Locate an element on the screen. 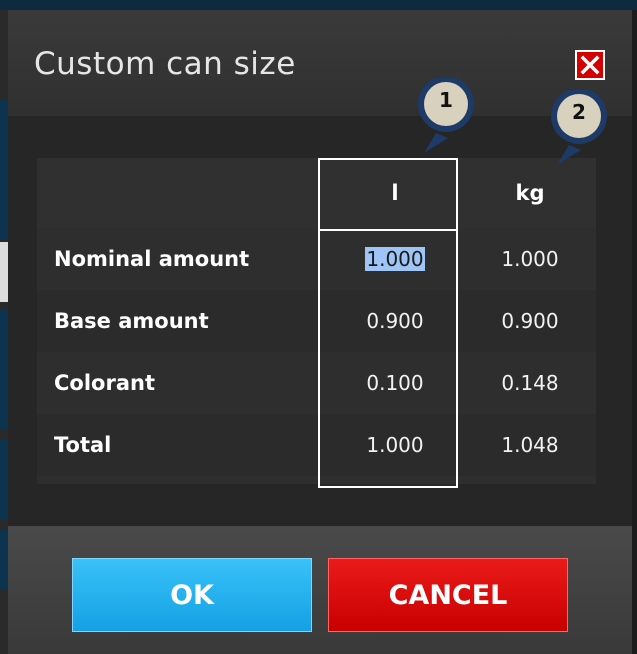 The width and height of the screenshot is (637, 654). total-kg-value: 1.048 is located at coordinates (530, 445).